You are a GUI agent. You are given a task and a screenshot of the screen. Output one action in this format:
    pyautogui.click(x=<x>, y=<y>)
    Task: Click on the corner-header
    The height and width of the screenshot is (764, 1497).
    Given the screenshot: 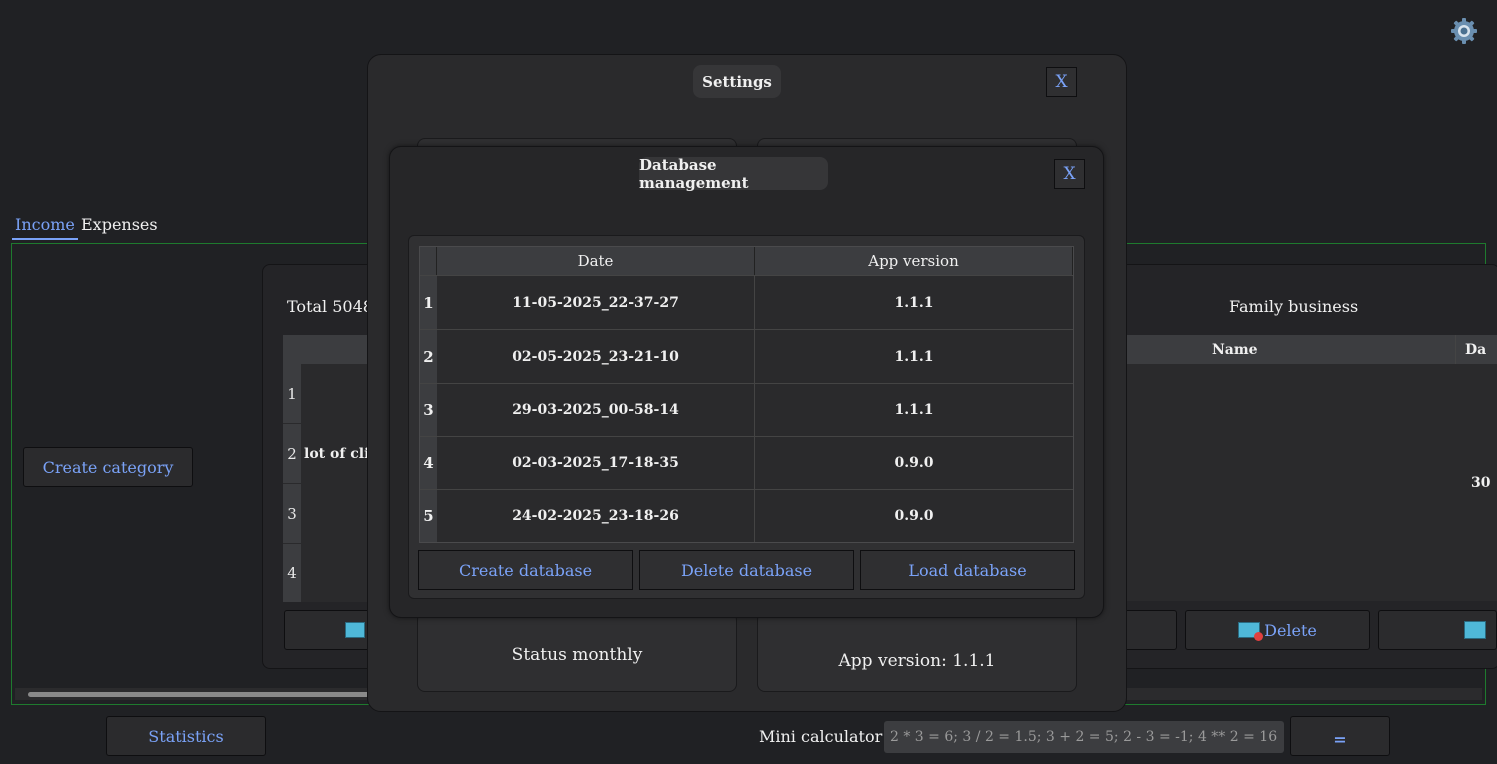 What is the action you would take?
    pyautogui.click(x=428, y=261)
    